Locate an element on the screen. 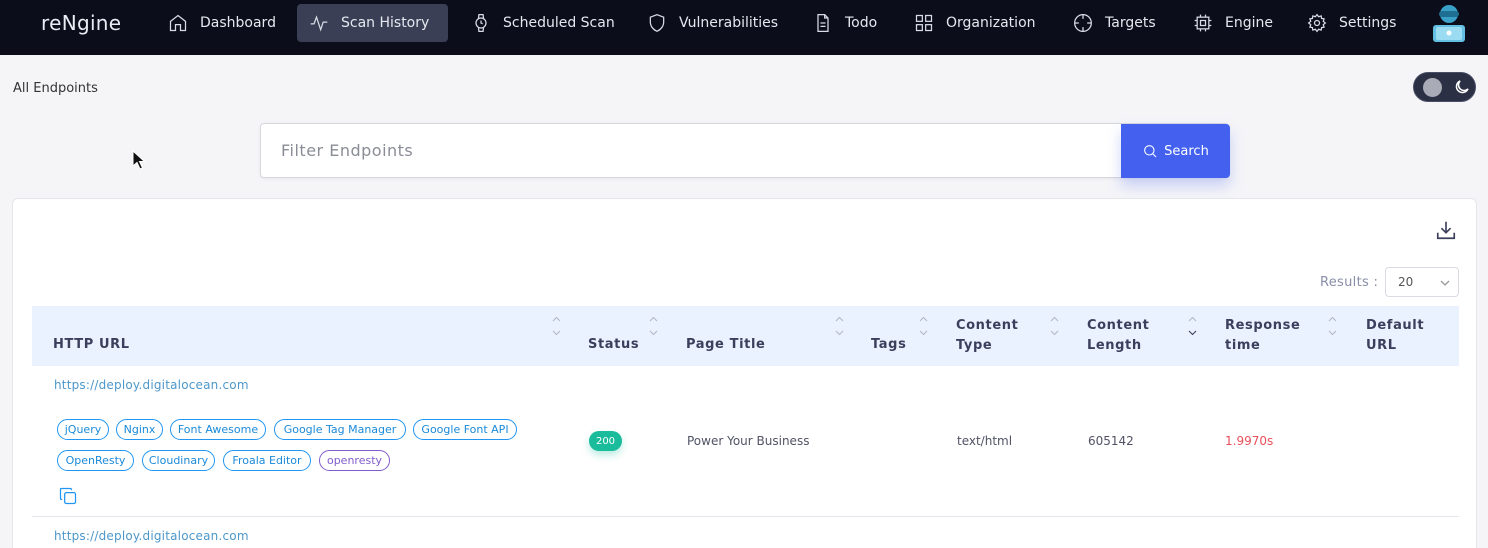 Image resolution: width=1488 pixels, height=548 pixels. col-response-time-line1: Response is located at coordinates (1263, 325).